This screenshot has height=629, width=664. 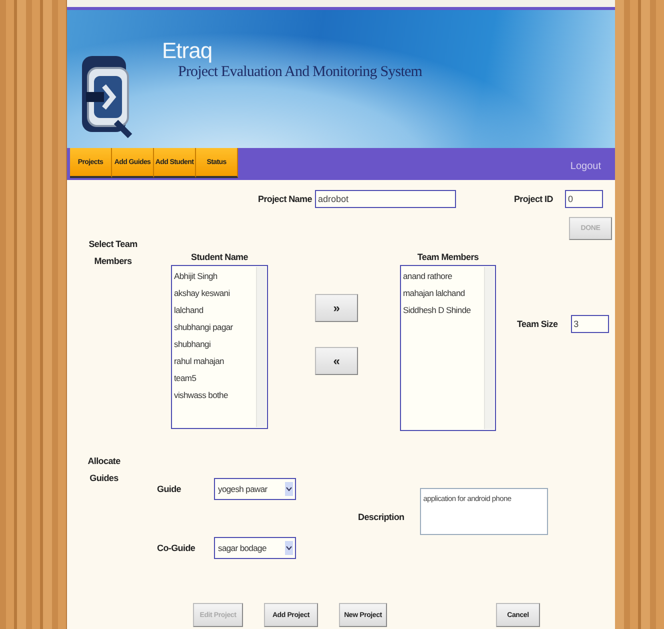 What do you see at coordinates (213, 293) in the screenshot?
I see `list-item: akshay keswani` at bounding box center [213, 293].